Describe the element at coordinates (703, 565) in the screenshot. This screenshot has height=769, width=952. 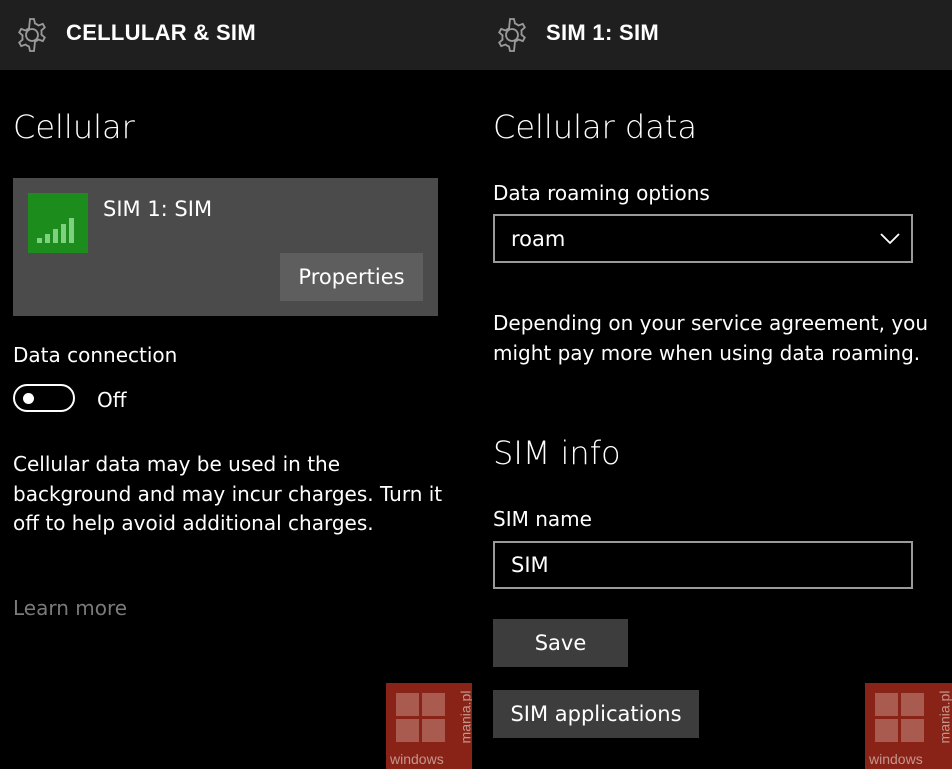
I see `sim-name-input` at that location.